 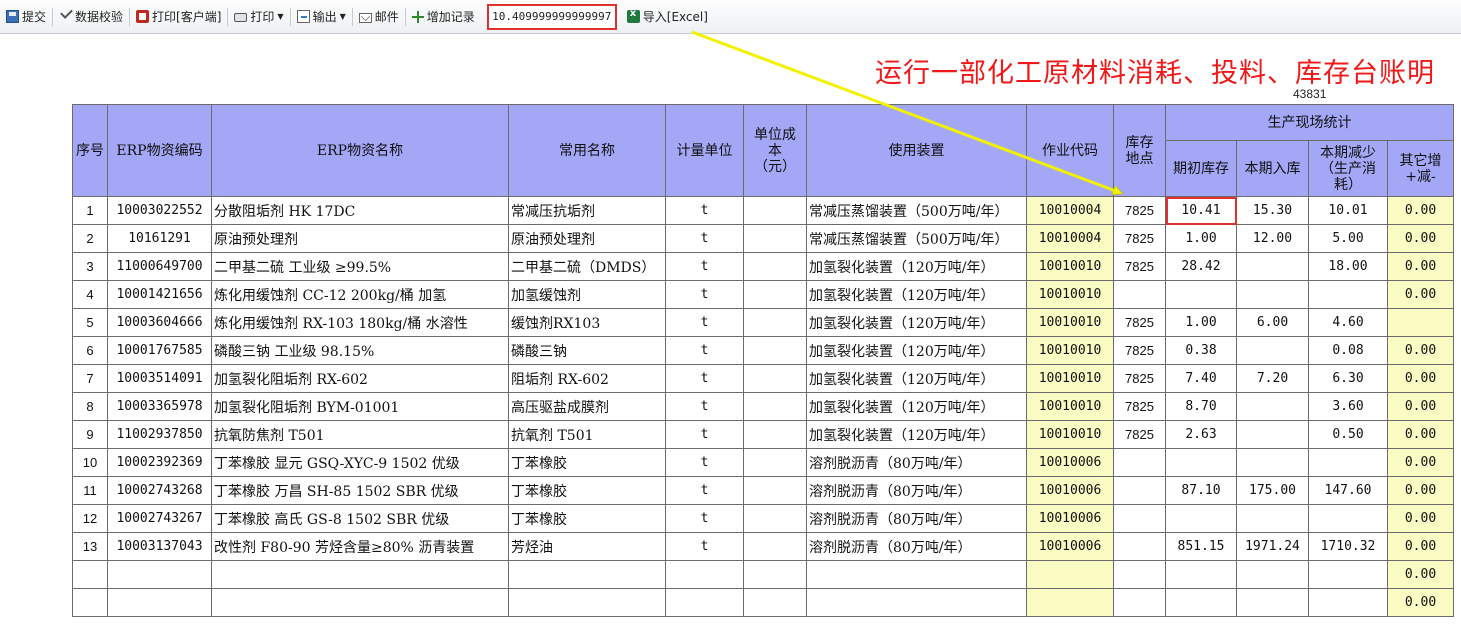 What do you see at coordinates (360, 518) in the screenshot?
I see `cell-erp-name: 丁苯橡胶 高氏 GS-8 1502 SBR 优级` at bounding box center [360, 518].